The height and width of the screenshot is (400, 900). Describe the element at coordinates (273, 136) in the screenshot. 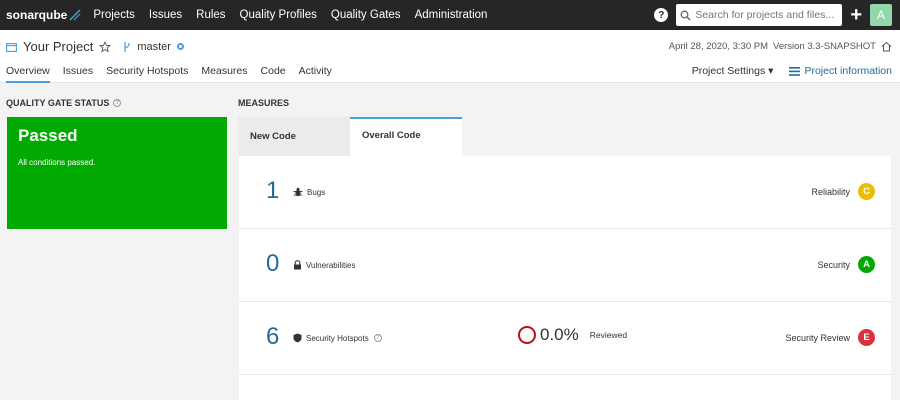

I see `tab-new-code-label: New Code` at that location.